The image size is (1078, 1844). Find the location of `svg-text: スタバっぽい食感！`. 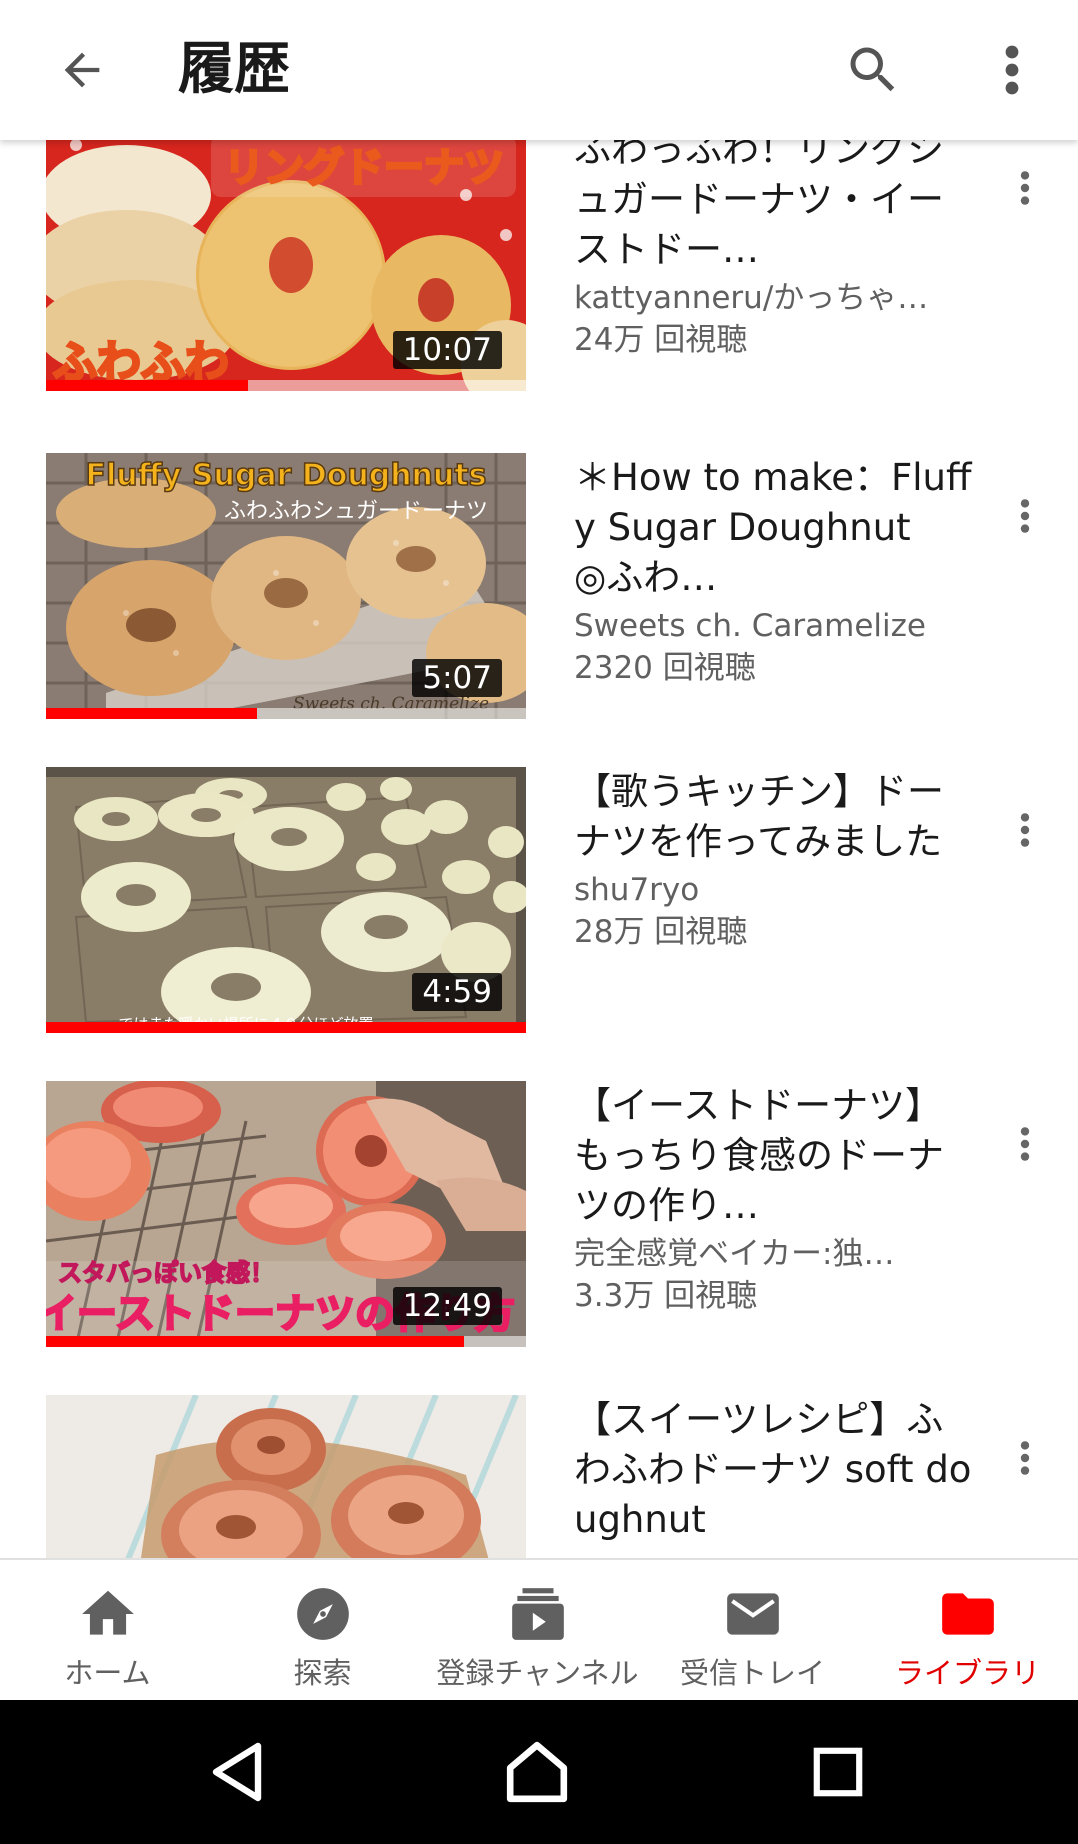

svg-text: スタバっぽい食感！ is located at coordinates (166, 1273).